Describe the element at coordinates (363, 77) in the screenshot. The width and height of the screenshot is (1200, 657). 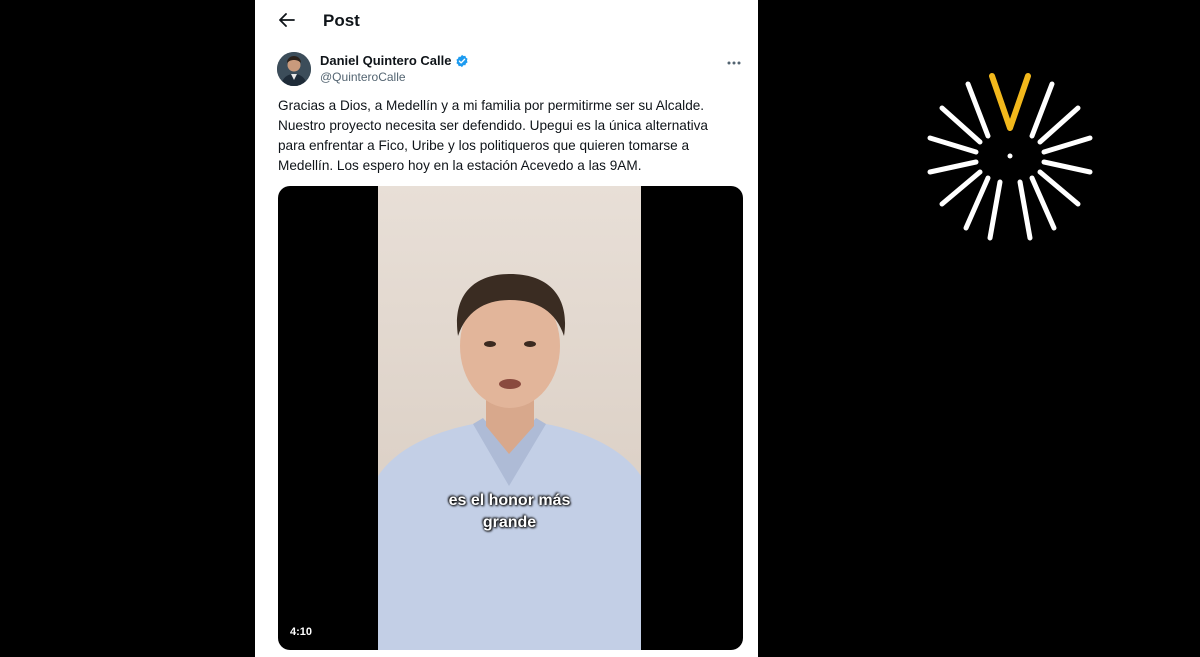
I see `author-handle: @QuinteroCalle` at that location.